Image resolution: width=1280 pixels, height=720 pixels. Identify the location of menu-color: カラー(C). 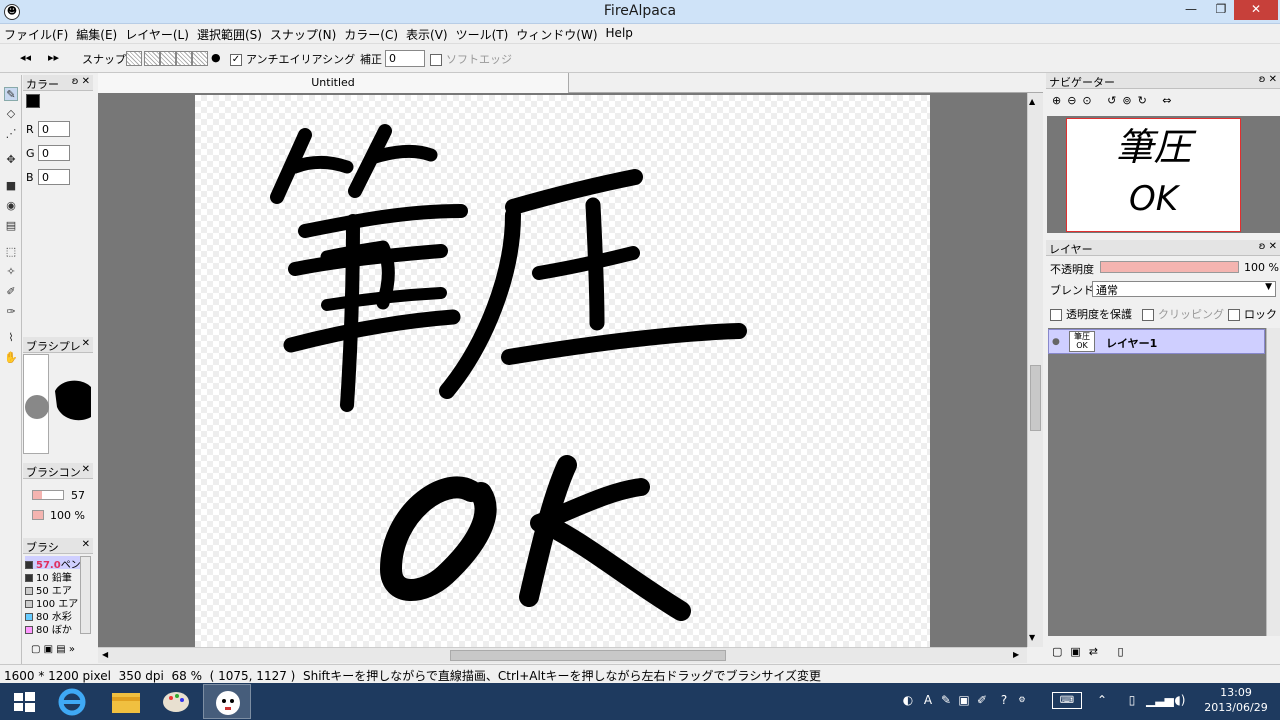
(371, 33).